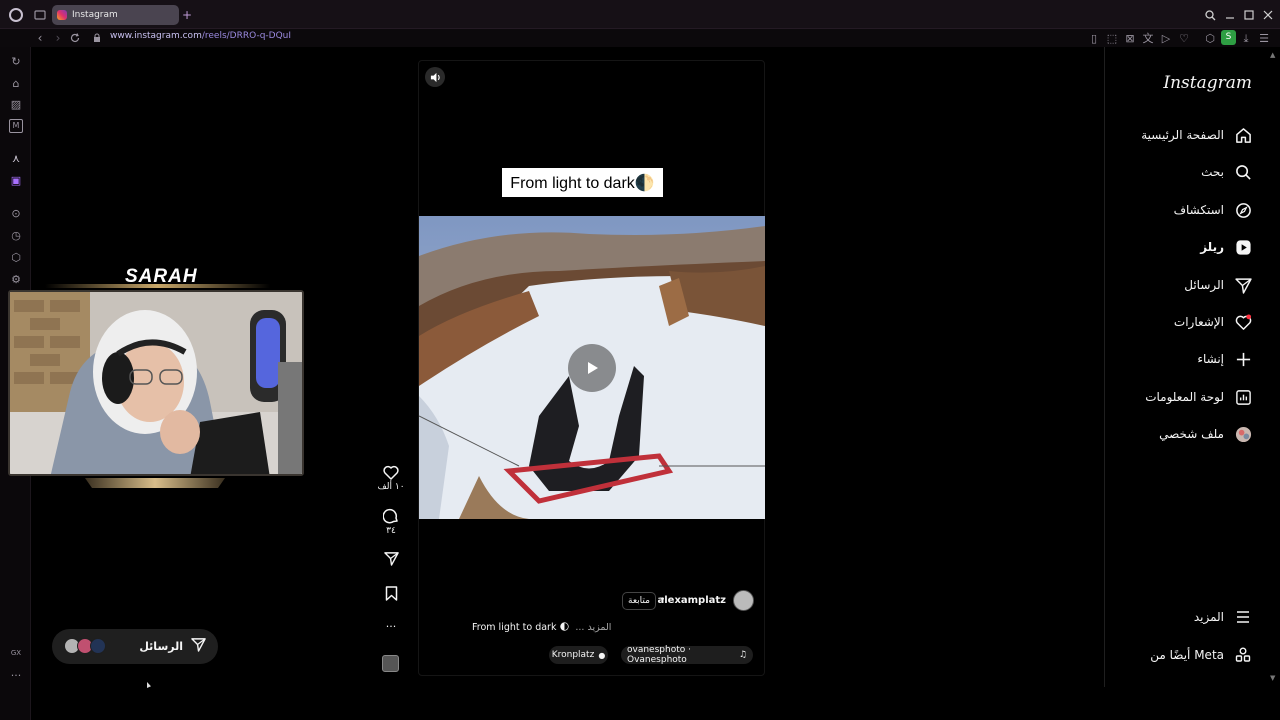  What do you see at coordinates (97, 38) in the screenshot?
I see `lock-icon` at bounding box center [97, 38].